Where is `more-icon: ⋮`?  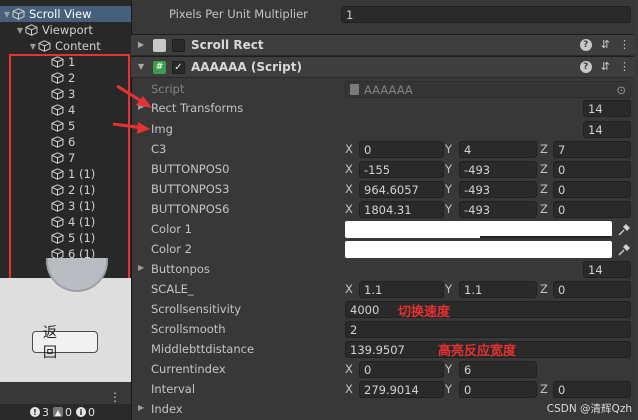
more-icon: ⋮ is located at coordinates (115, 397).